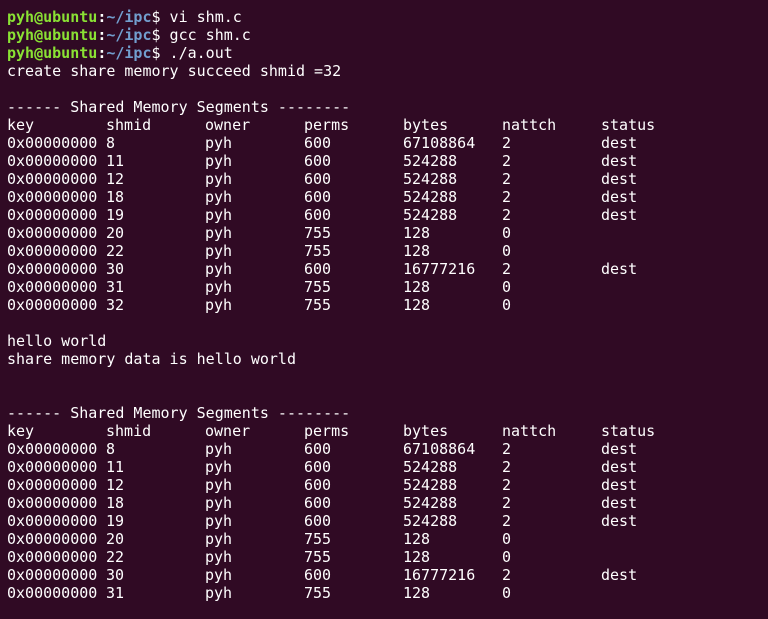 The height and width of the screenshot is (619, 768). I want to click on table-row: 0x00000000 31 pyh 755 128 0, so click(387, 593).